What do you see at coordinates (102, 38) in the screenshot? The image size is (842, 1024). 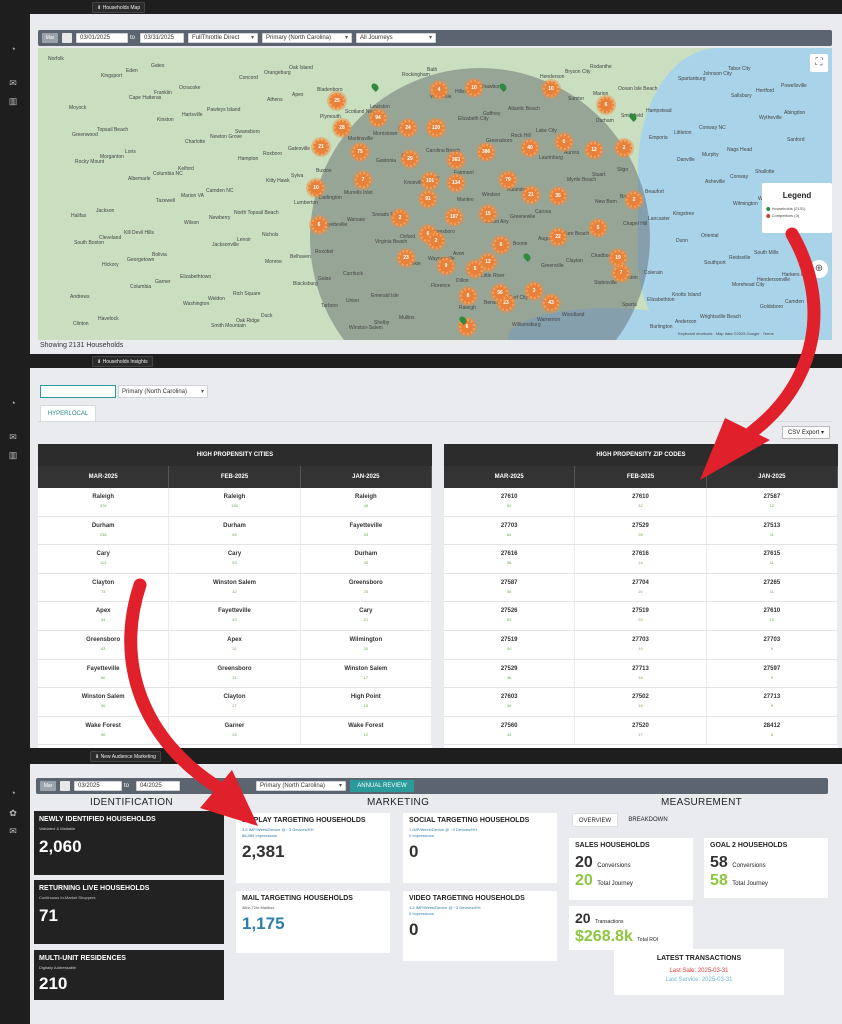 I see `start-date-input: 03/01/2025` at bounding box center [102, 38].